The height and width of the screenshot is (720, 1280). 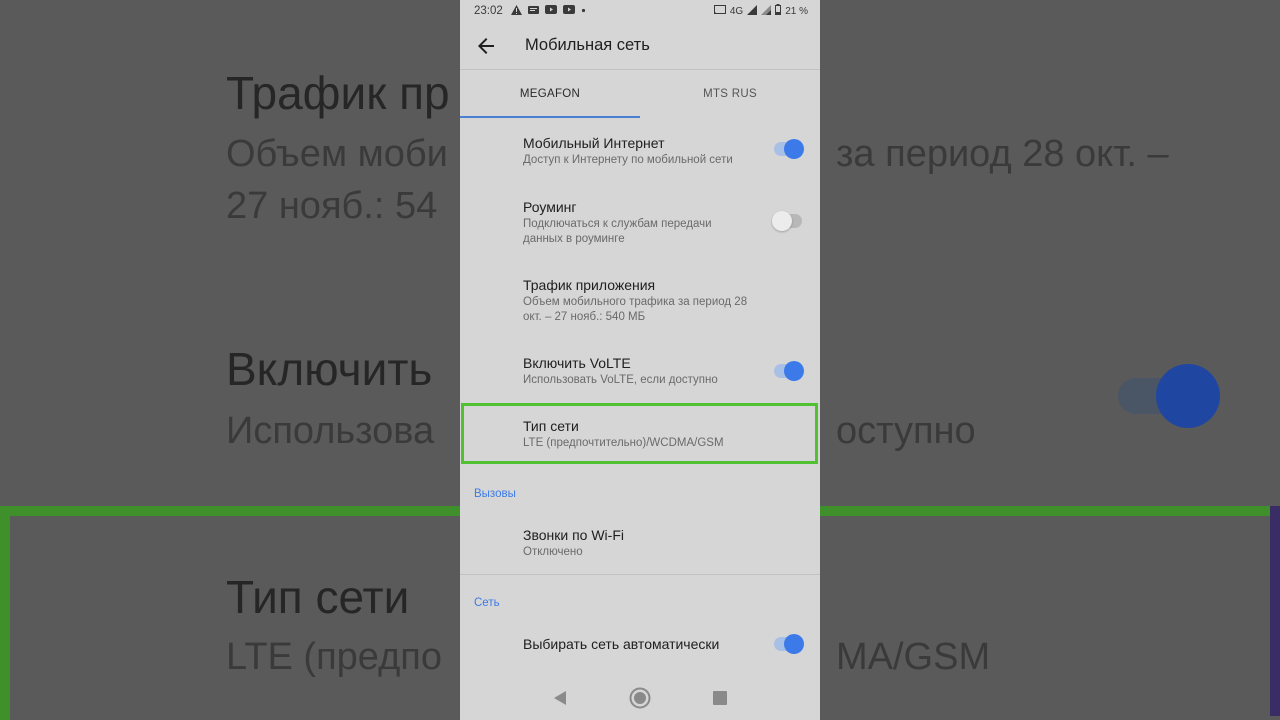 I want to click on nav-home-icon, so click(x=640, y=698).